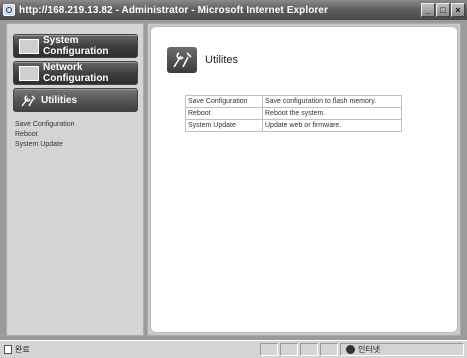 The width and height of the screenshot is (467, 358). Describe the element at coordinates (350, 349) in the screenshot. I see `globe-icon` at that location.